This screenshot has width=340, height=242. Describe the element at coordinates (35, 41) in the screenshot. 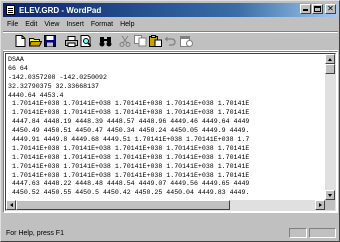

I see `open-folder-icon` at that location.